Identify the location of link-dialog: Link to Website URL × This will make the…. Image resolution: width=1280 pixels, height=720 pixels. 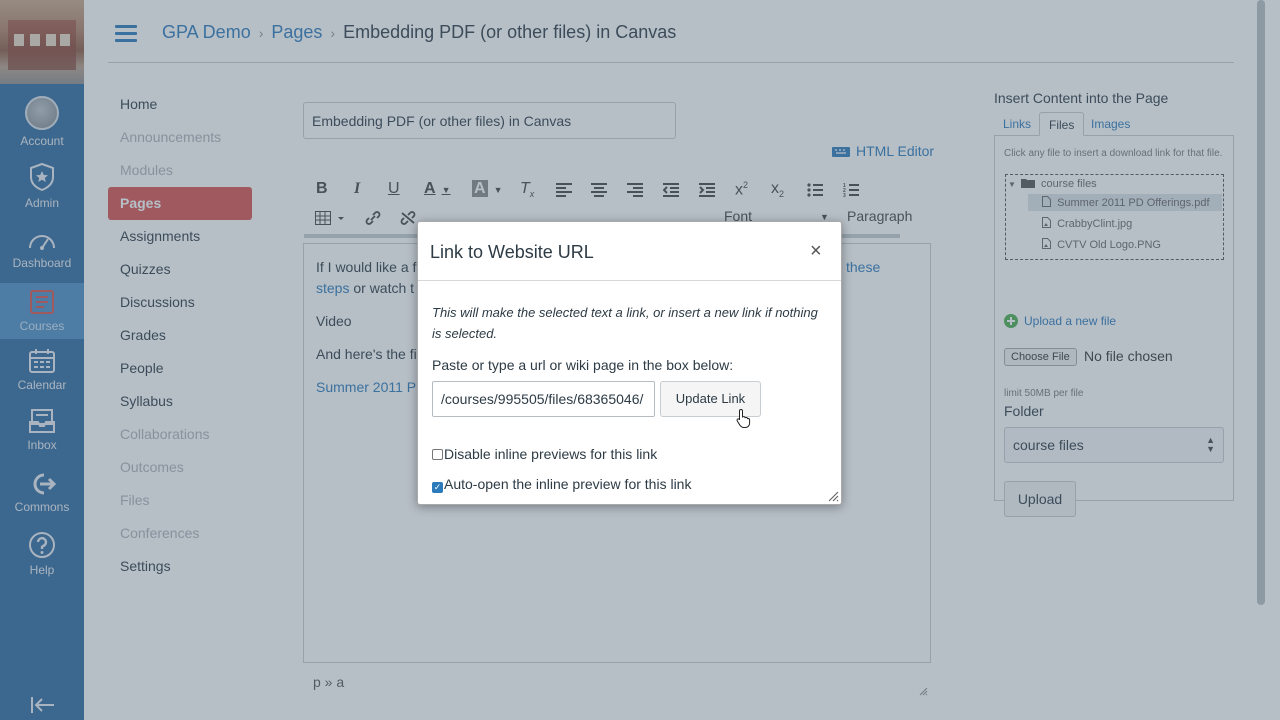
(629, 363).